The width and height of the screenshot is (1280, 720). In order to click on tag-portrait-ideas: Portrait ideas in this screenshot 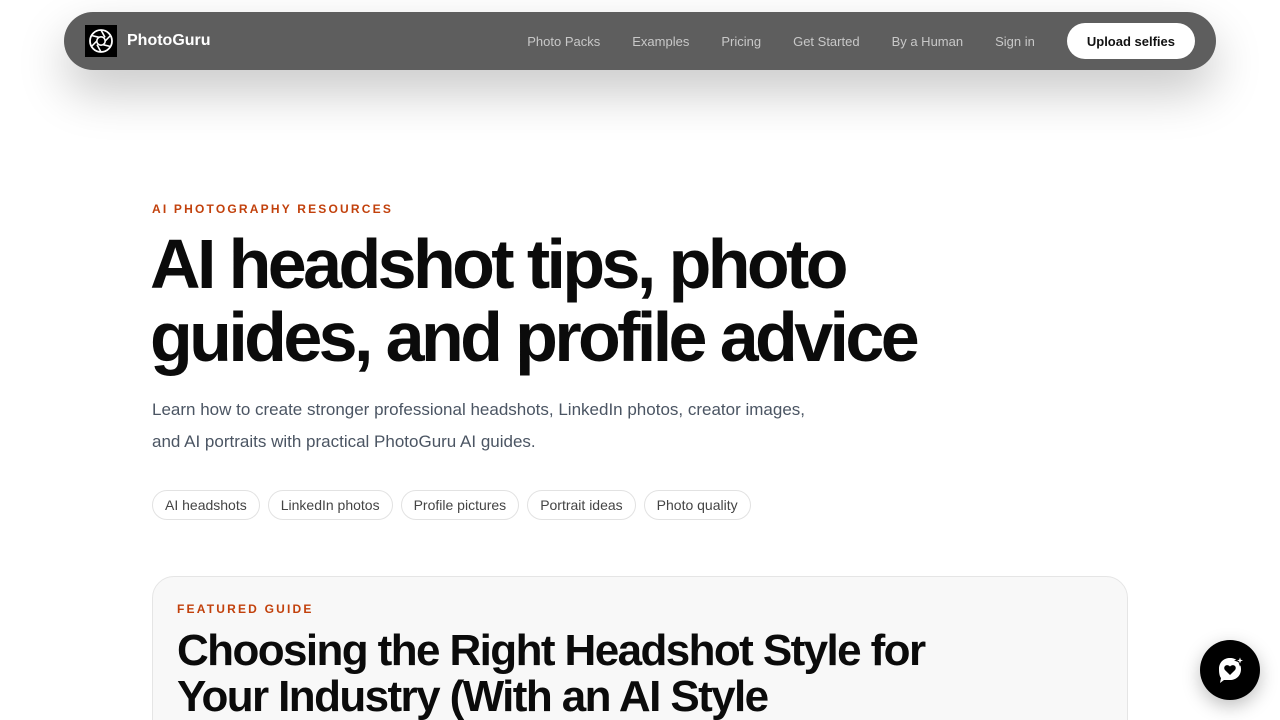, I will do `click(581, 505)`.